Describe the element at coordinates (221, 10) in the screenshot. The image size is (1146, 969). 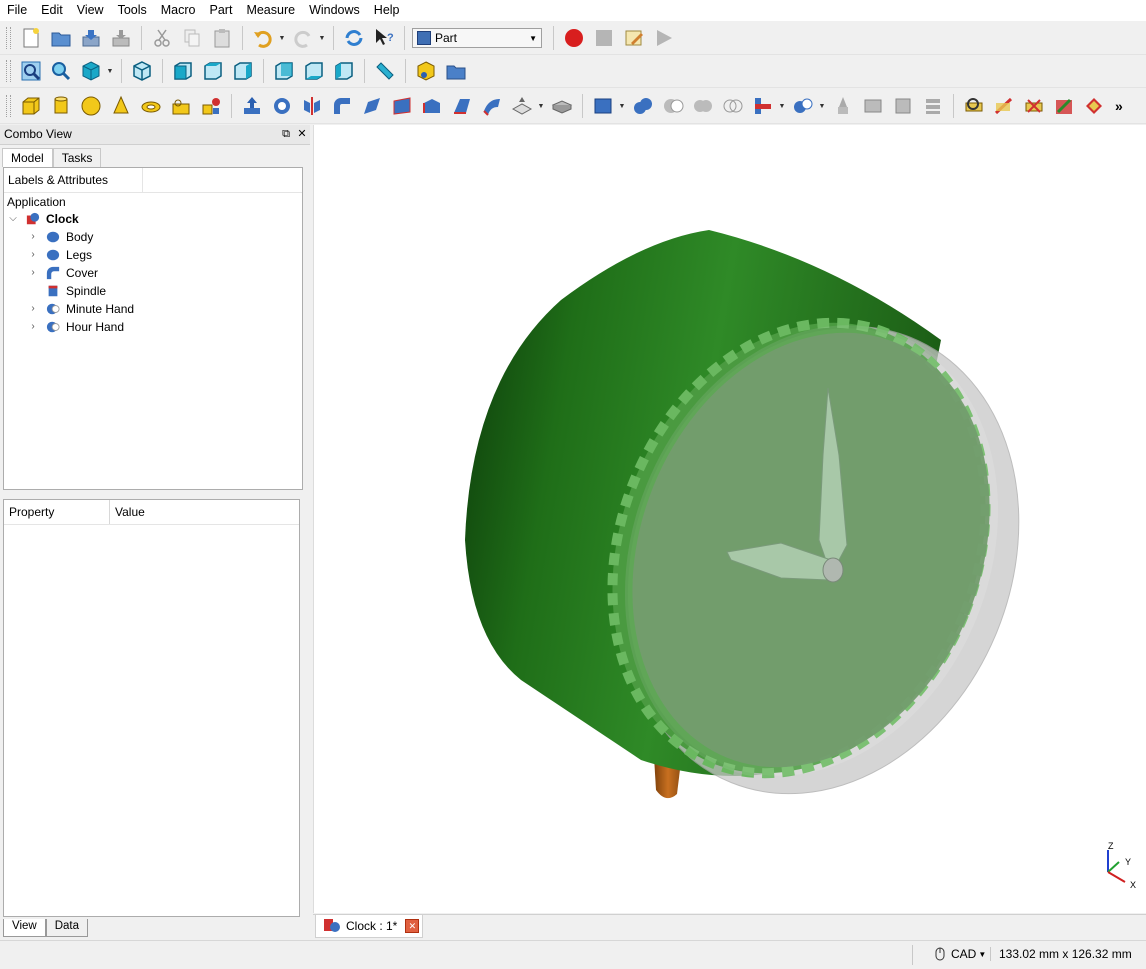
I see `menu-part: Part` at that location.